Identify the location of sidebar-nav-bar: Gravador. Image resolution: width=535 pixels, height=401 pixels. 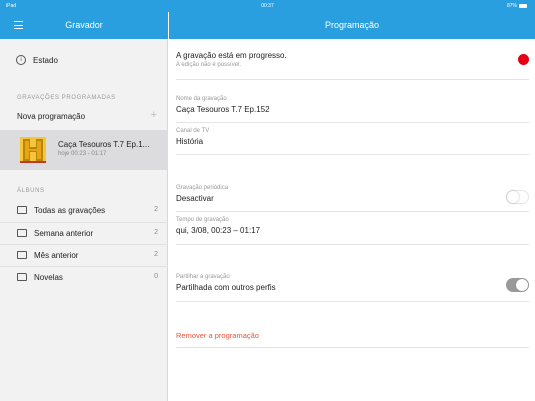
(84, 25).